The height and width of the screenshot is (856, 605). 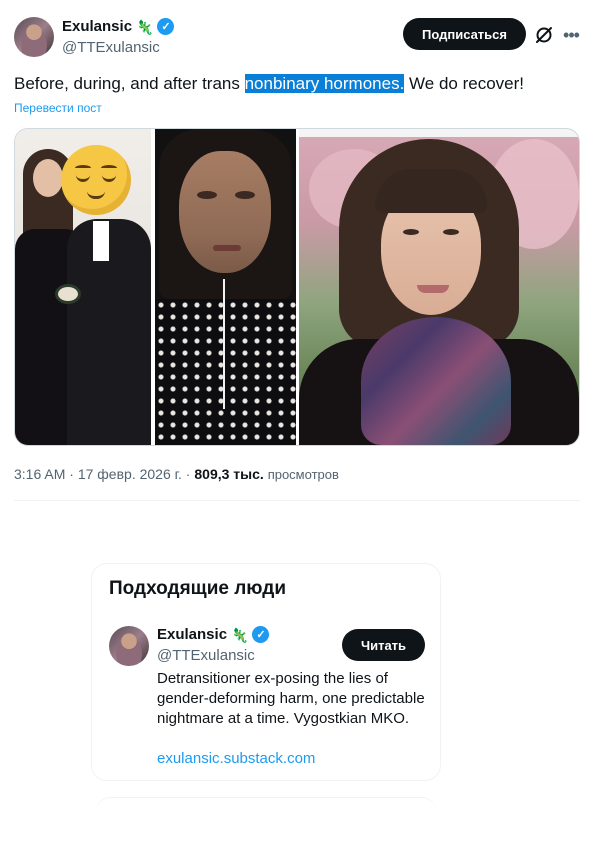 I want to click on suggested-name-row: Exulansic 🦎 ✓, so click(x=213, y=634).